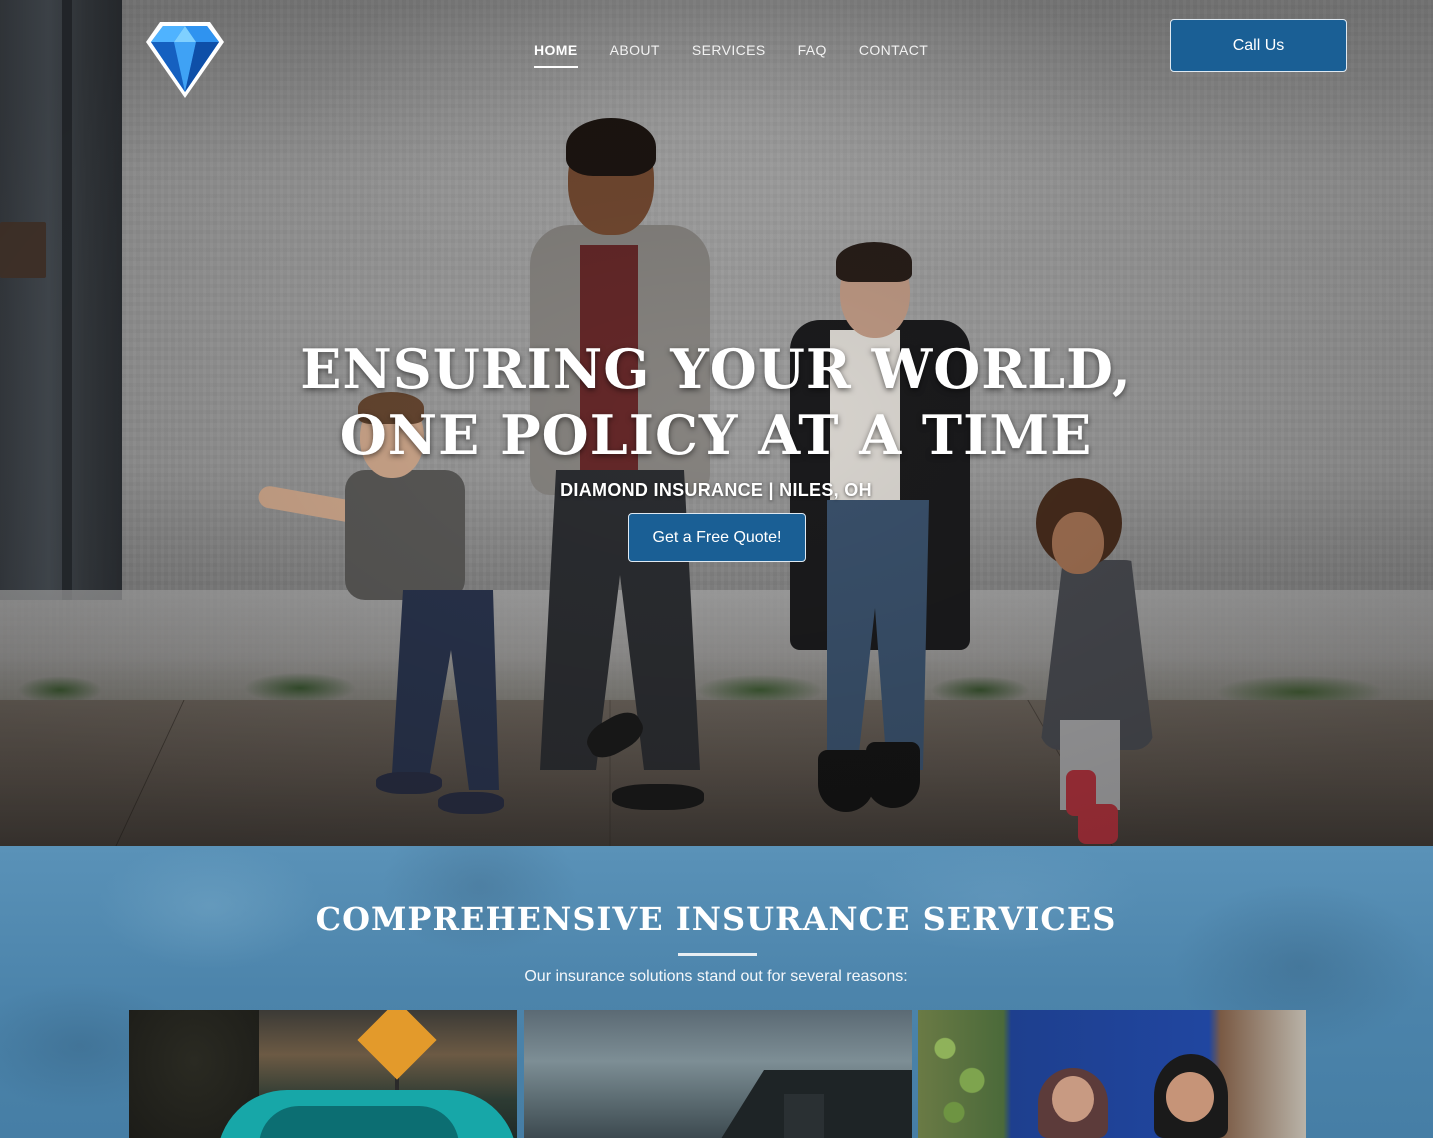 The width and height of the screenshot is (1433, 1138). I want to click on get-free-quote-button: Get a Free Quote!, so click(717, 537).